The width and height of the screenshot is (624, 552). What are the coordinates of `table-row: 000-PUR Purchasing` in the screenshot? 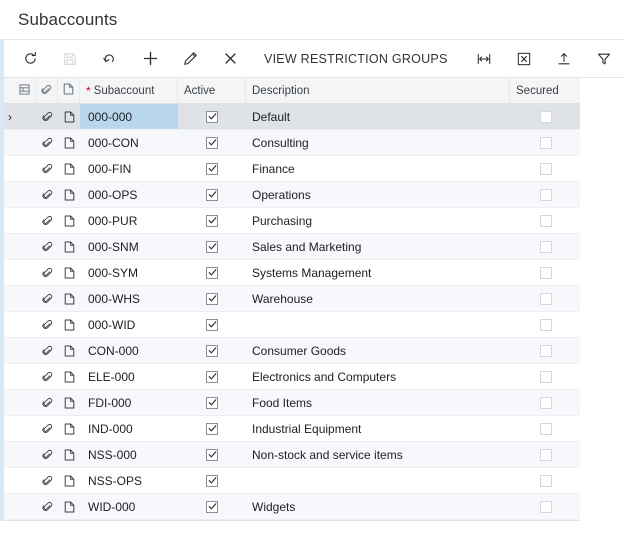 It's located at (312, 221).